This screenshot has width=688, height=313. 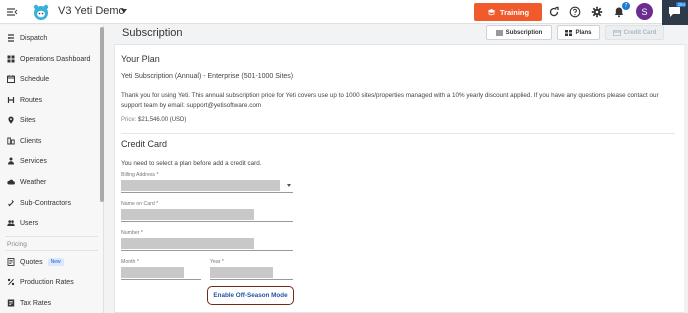 What do you see at coordinates (207, 221) in the screenshot?
I see `name-on-card-underline` at bounding box center [207, 221].